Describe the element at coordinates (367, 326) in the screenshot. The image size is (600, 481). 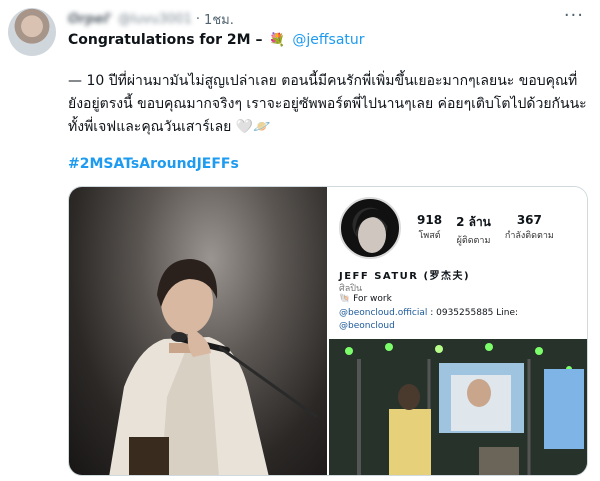
I see `contact-handle-line: @beoncloud` at that location.